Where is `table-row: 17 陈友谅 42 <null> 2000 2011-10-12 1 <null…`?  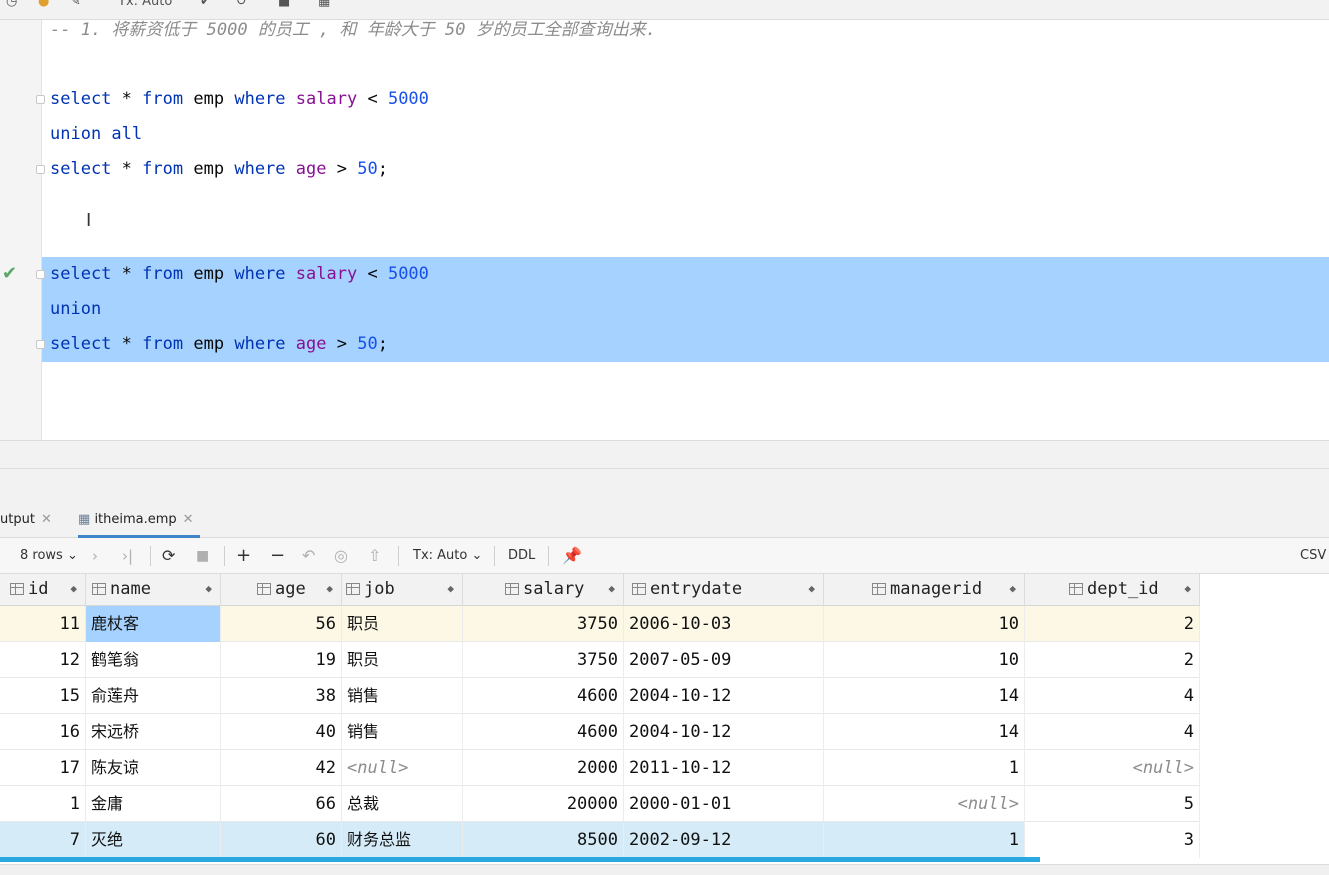
table-row: 17 陈友谅 42 <null> 2000 2011-10-12 1 <null… is located at coordinates (600, 768).